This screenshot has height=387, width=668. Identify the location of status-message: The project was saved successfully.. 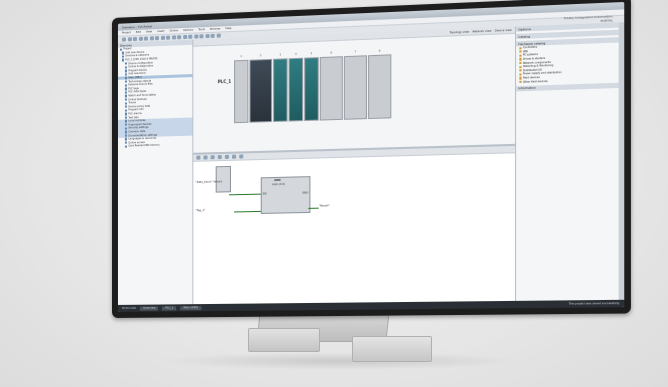
(594, 303).